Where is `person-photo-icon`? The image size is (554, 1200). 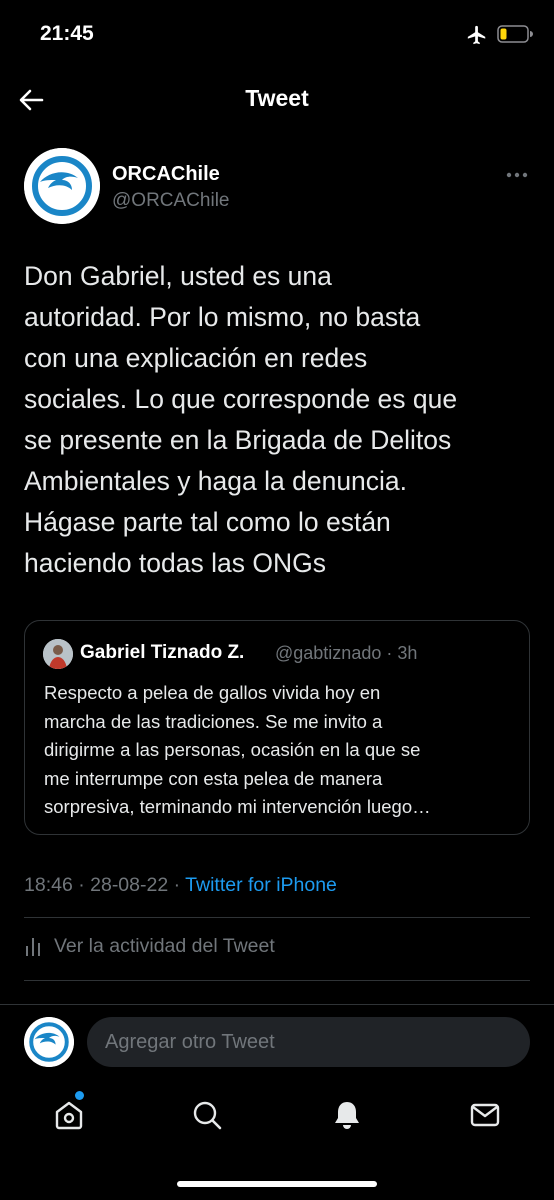
person-photo-icon is located at coordinates (58, 654).